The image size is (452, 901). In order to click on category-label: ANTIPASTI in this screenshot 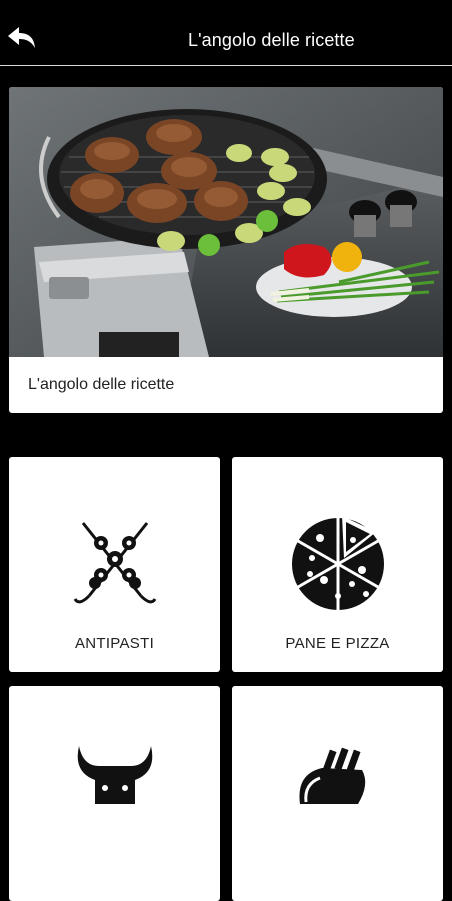, I will do `click(114, 643)`.